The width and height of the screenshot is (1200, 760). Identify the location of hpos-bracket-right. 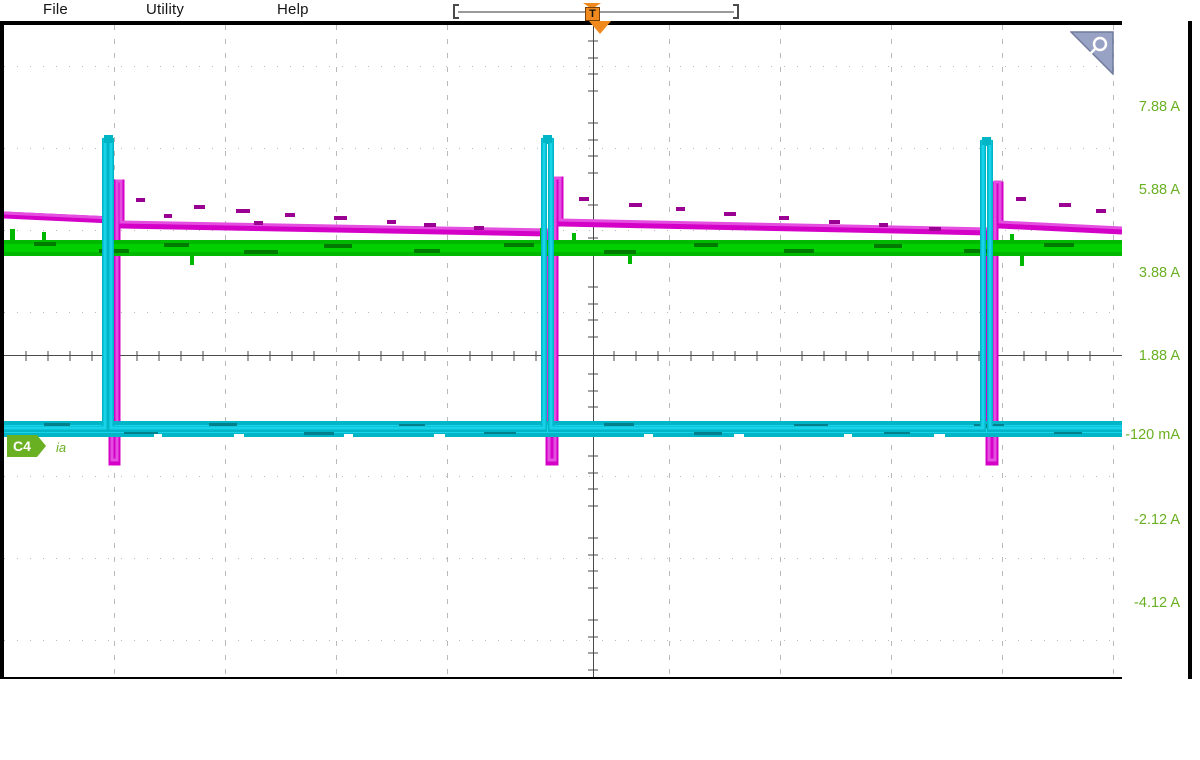
(736, 11).